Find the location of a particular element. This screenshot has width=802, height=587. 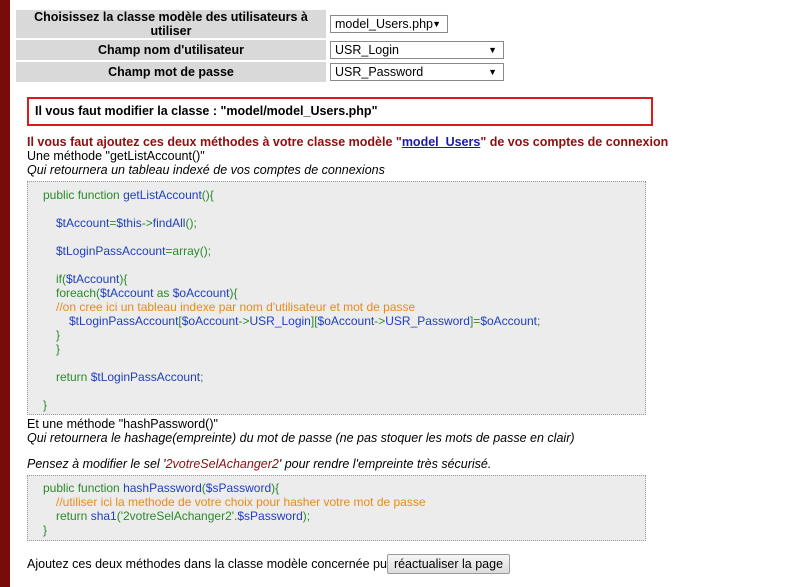

code-line: $tAccount=$this->findAll(); is located at coordinates (126, 223).